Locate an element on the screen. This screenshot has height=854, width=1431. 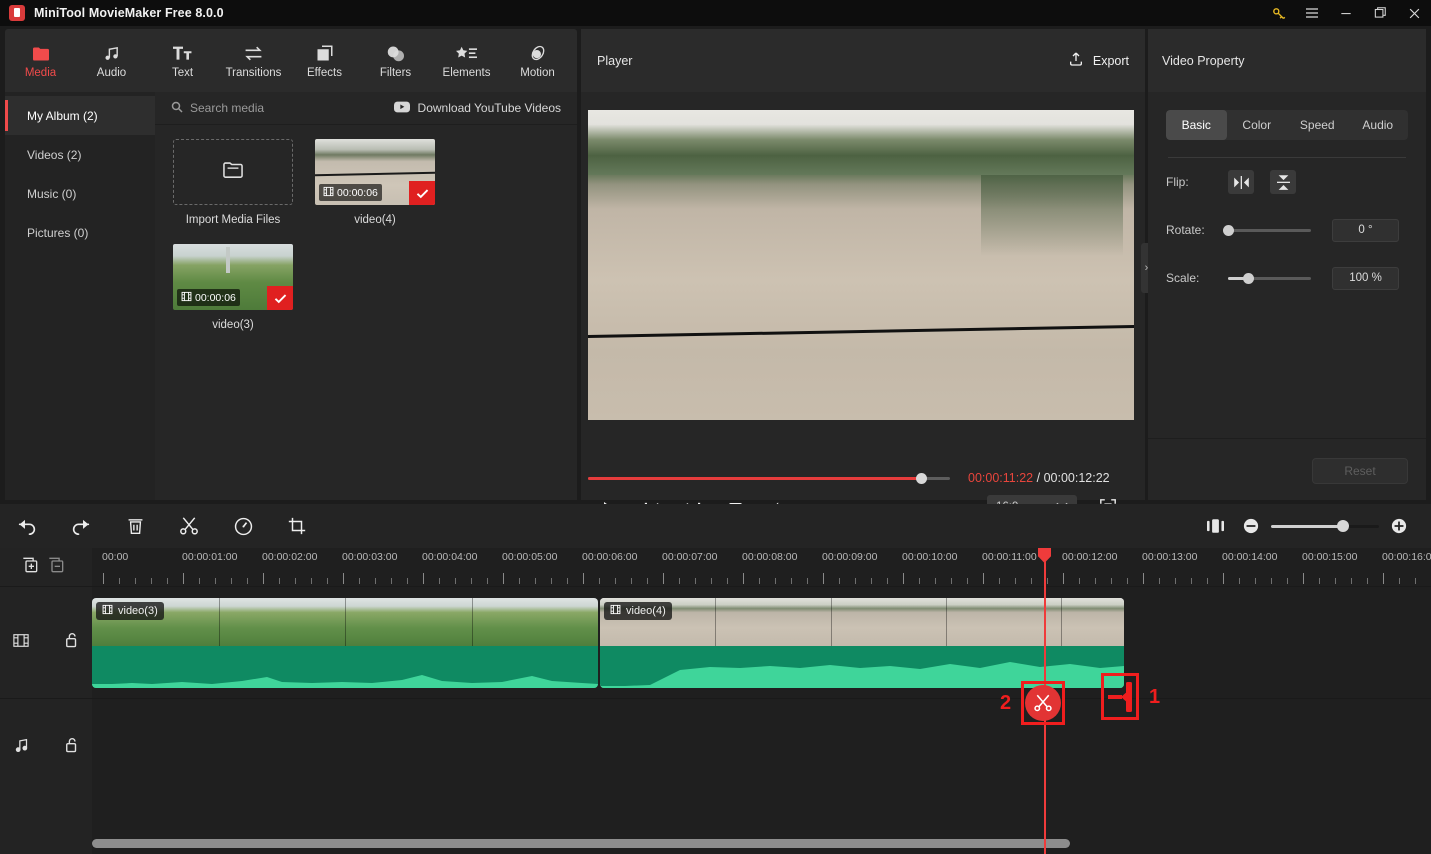
speed-button is located at coordinates (243, 526).